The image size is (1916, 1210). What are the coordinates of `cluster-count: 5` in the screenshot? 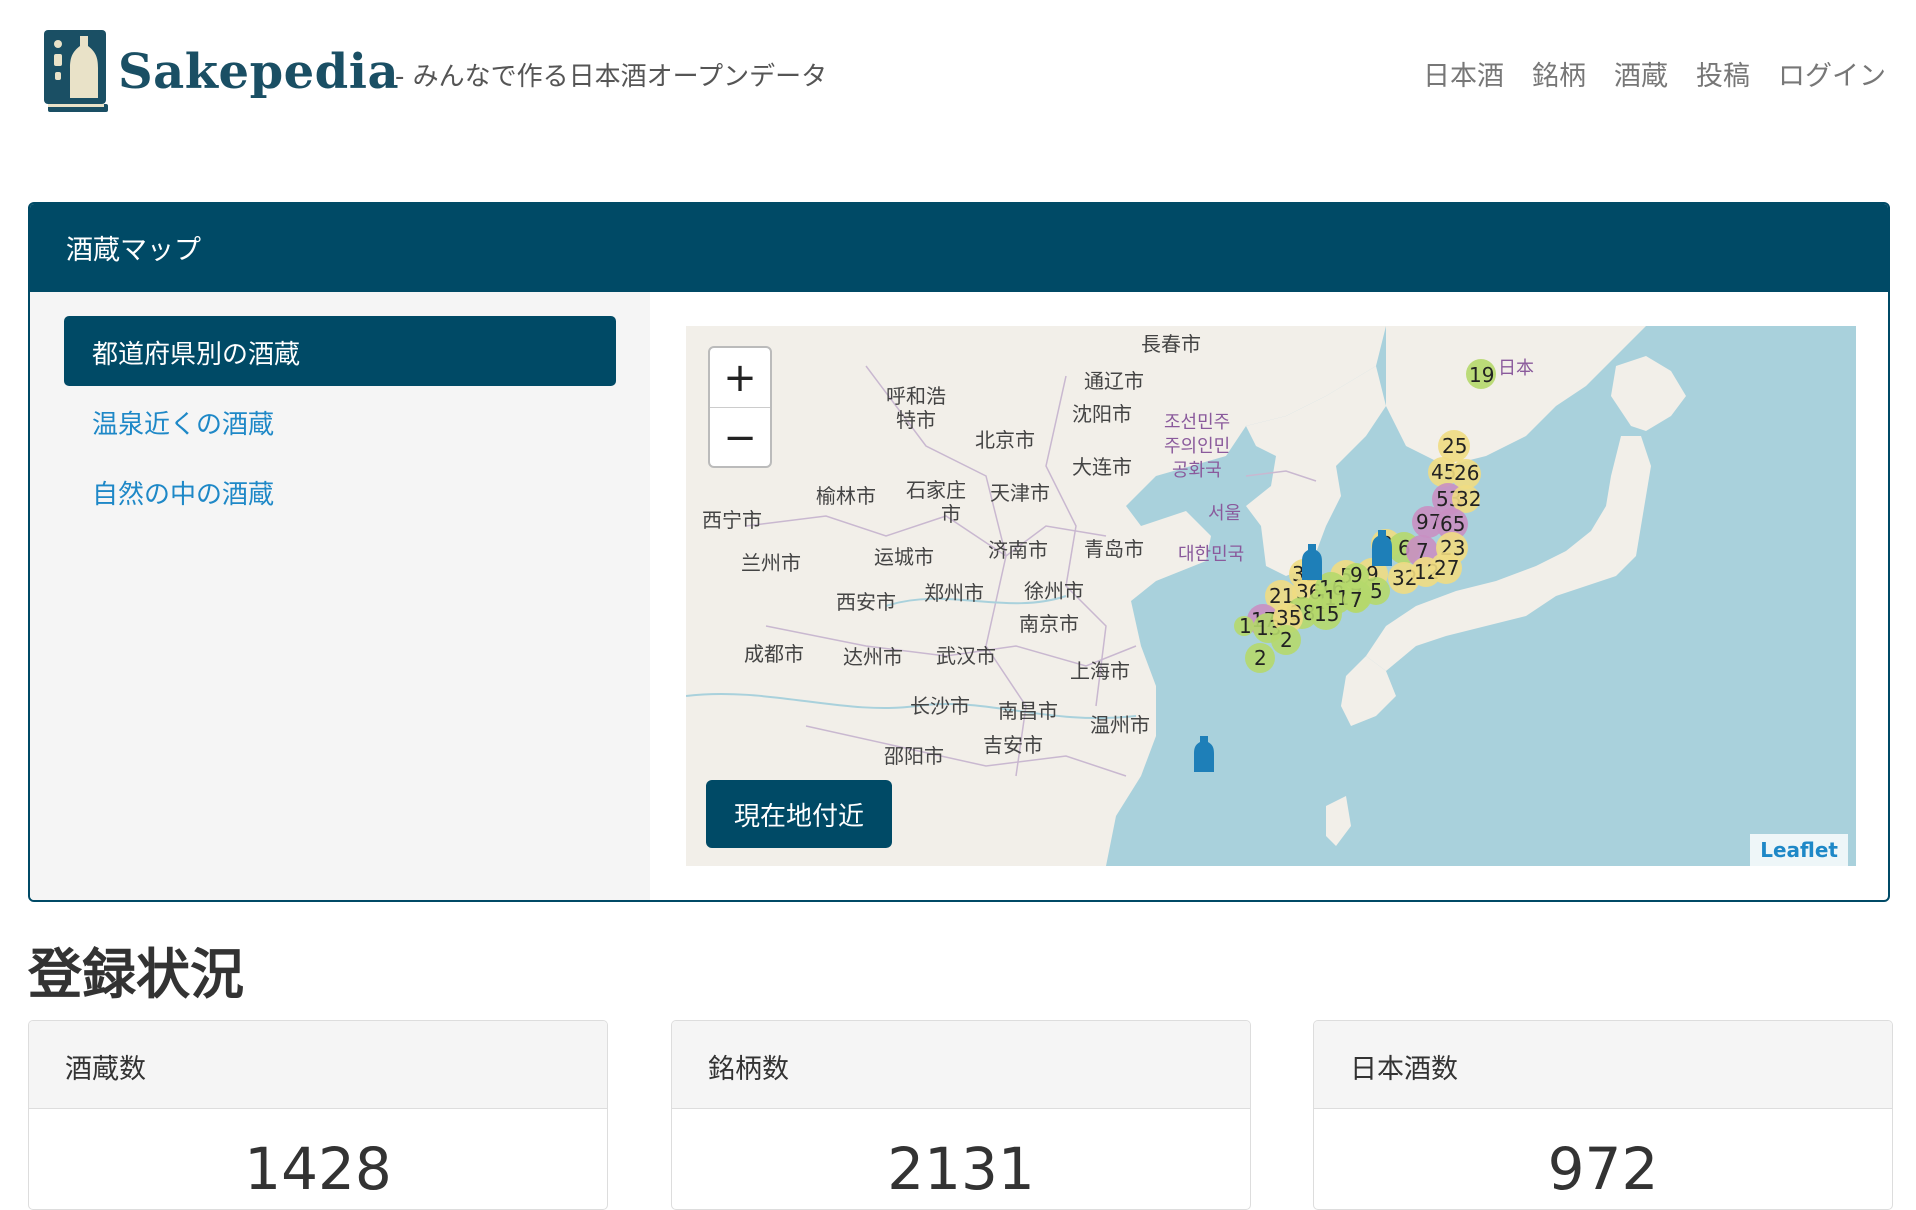 It's located at (1376, 591).